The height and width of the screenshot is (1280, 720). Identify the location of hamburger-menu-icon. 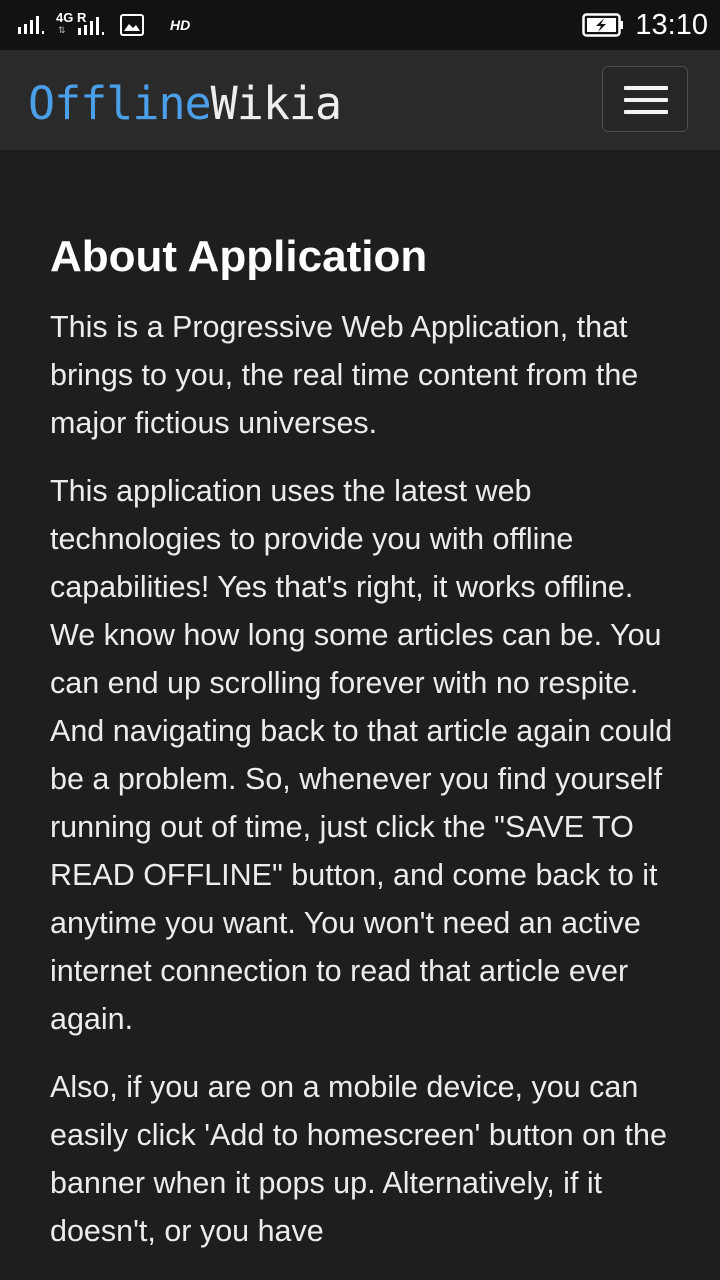
(646, 100).